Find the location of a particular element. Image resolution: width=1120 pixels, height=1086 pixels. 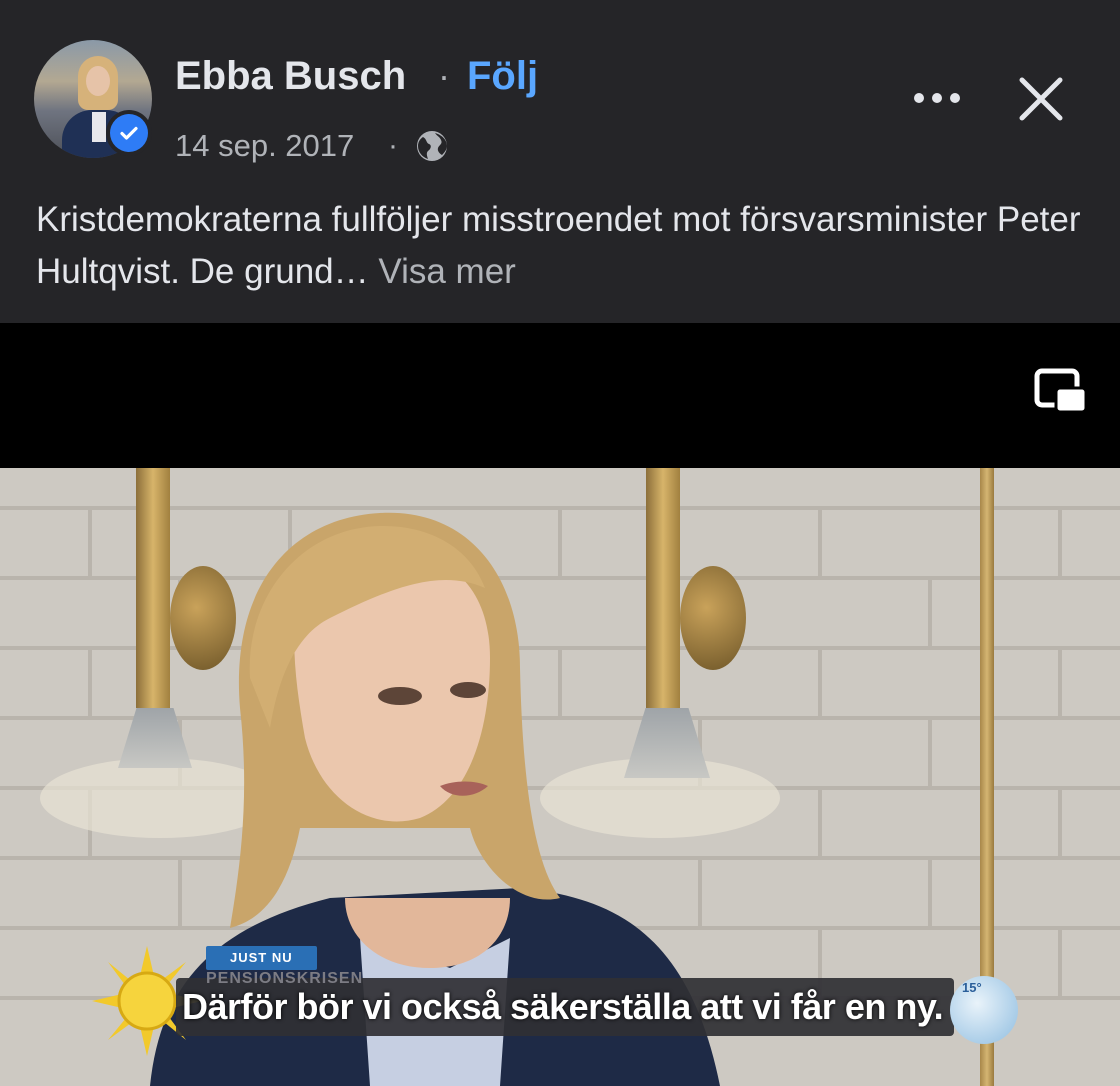

see-more-link: Visa mer is located at coordinates (446, 271).